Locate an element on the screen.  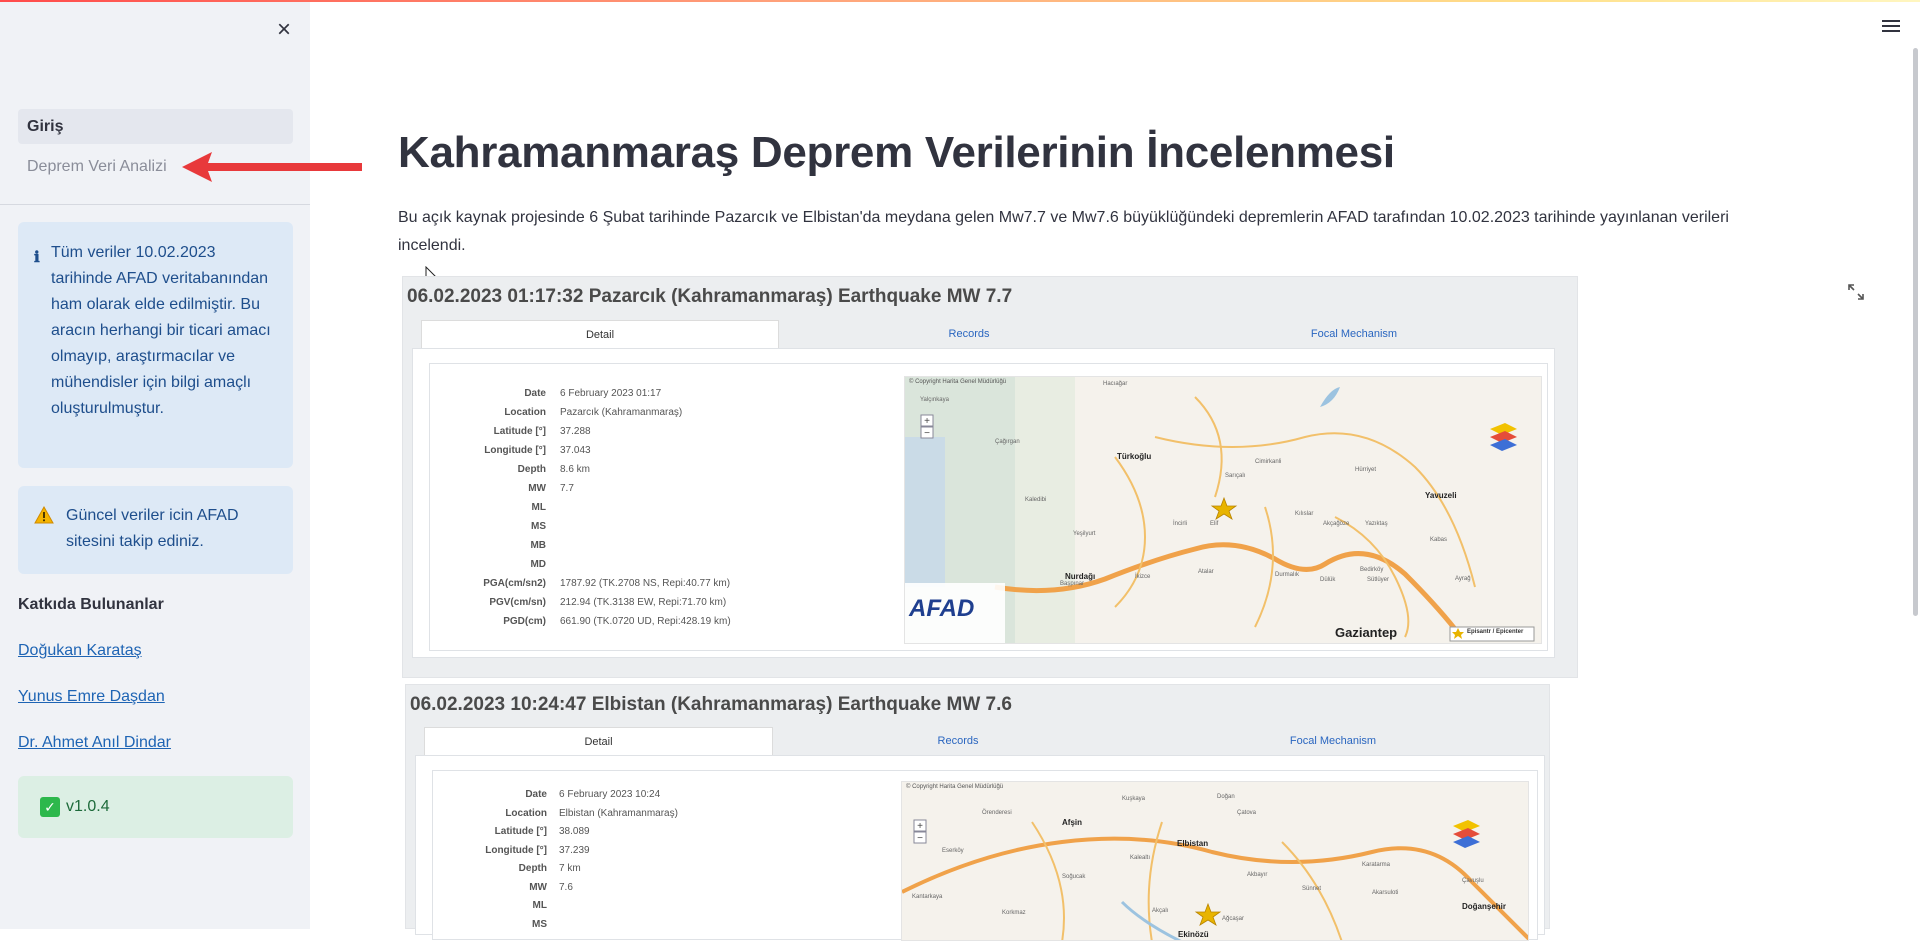
map-place-label: Durmalık is located at coordinates (1287, 575).